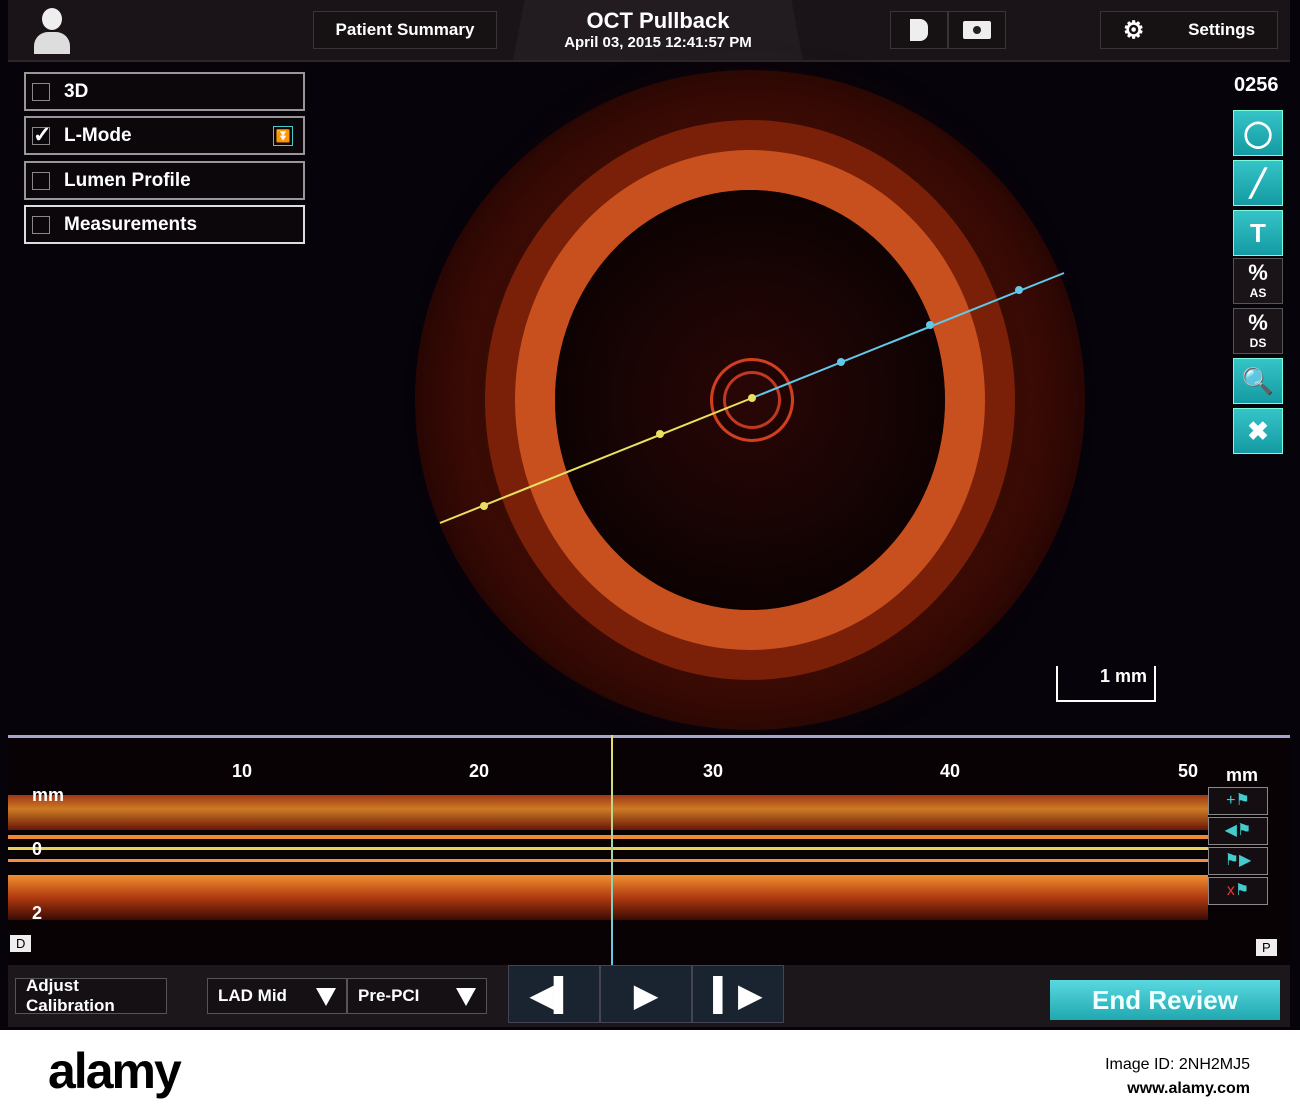  Describe the element at coordinates (21, 943) in the screenshot. I see `distal-marker: D` at that location.